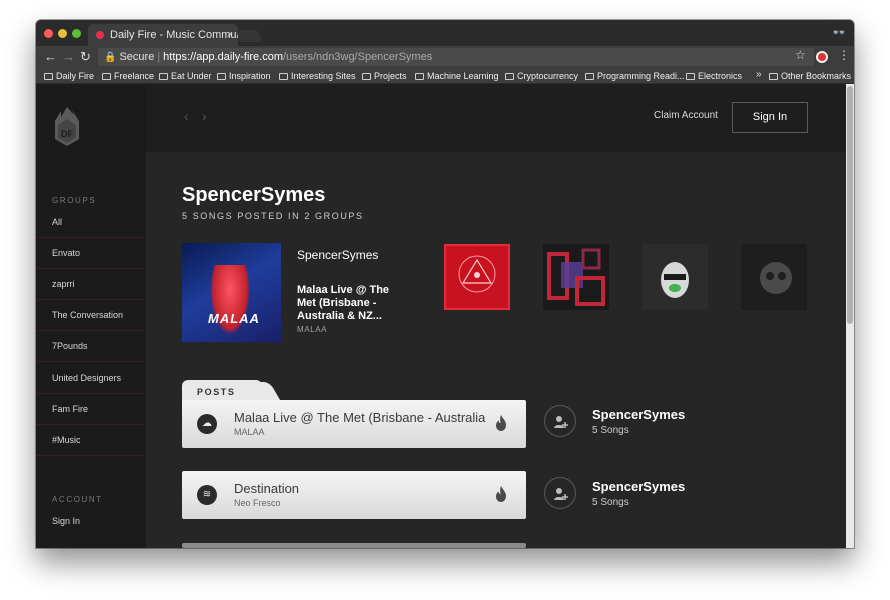 This screenshot has width=890, height=600. What do you see at coordinates (91, 521) in the screenshot?
I see `sidebar-item-sign-in: Sign In` at bounding box center [91, 521].